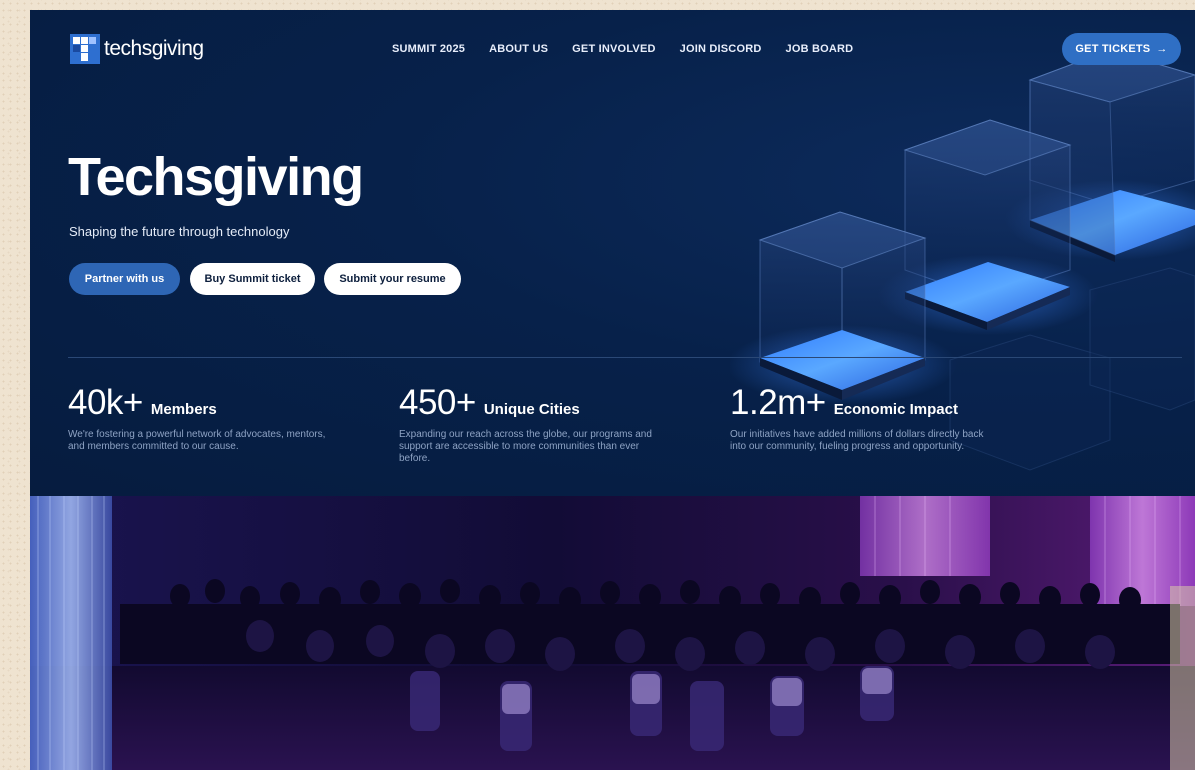 The width and height of the screenshot is (1195, 770). Describe the element at coordinates (216, 177) in the screenshot. I see `page-title: Techsgiving` at that location.